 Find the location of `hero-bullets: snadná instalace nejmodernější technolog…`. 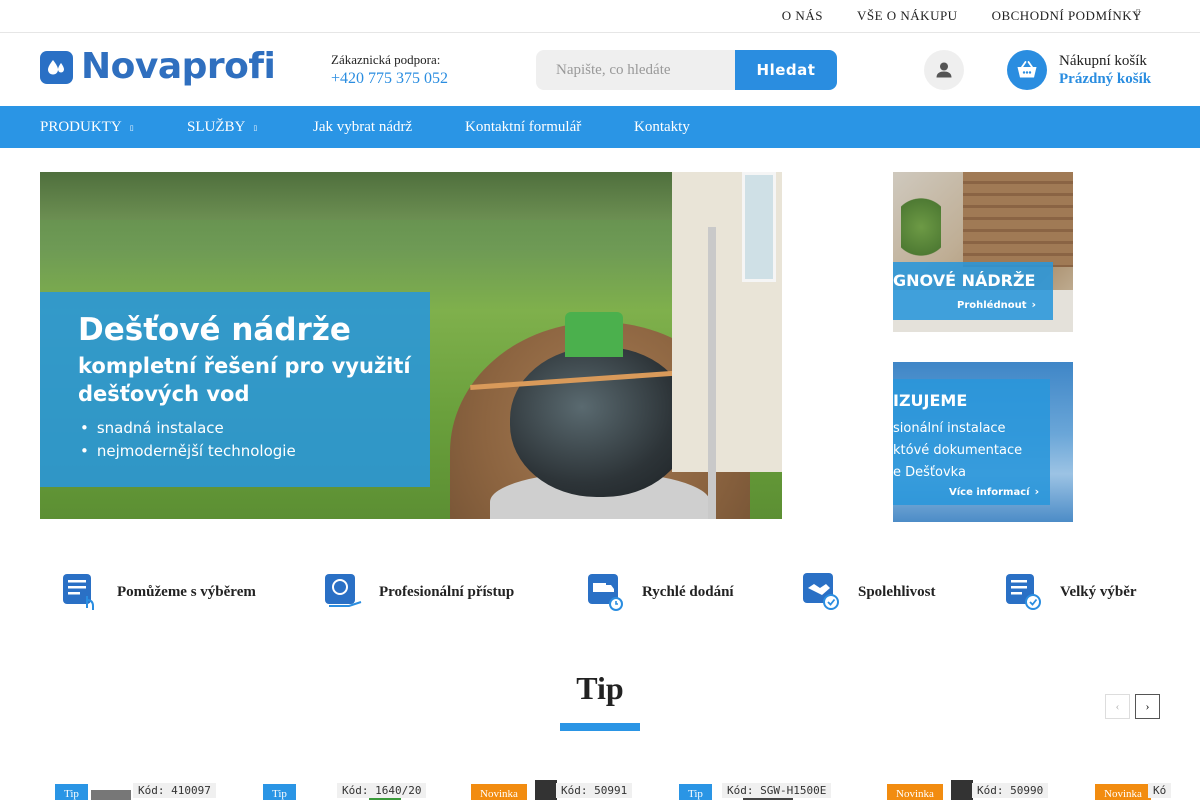

hero-bullets: snadná instalace nejmodernější technolog… is located at coordinates (254, 440).